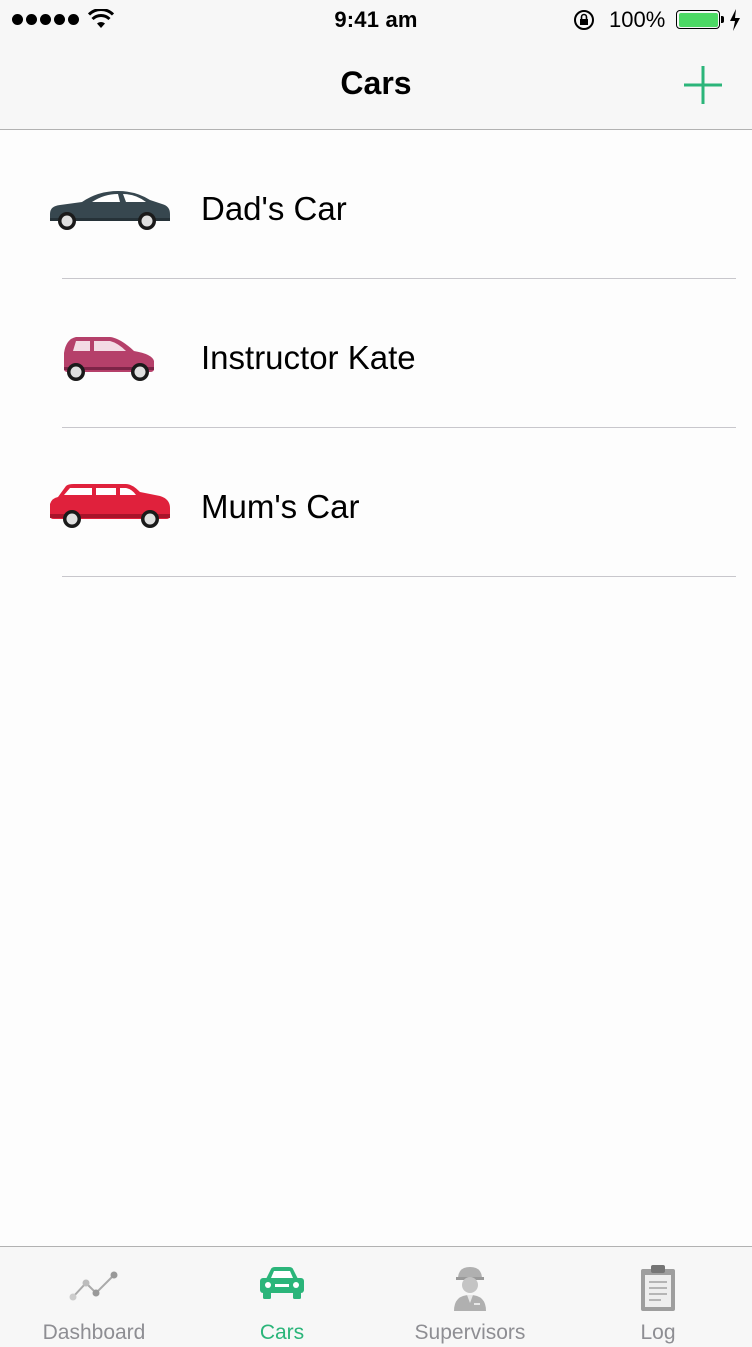  I want to click on car-name: Instructor Kate, so click(308, 357).